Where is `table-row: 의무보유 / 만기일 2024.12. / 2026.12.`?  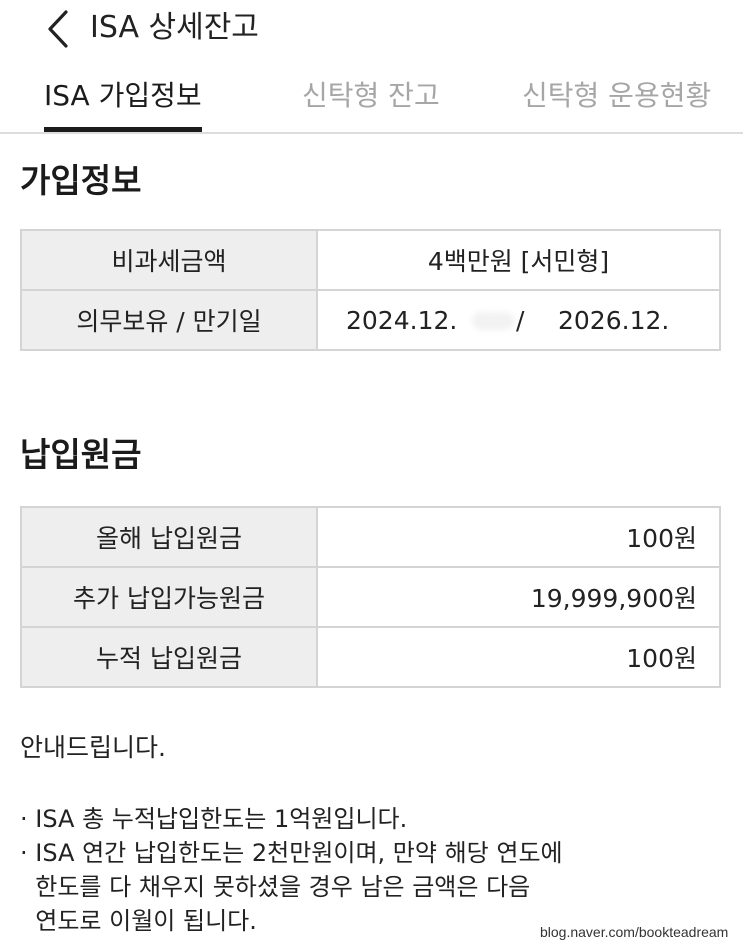 table-row: 의무보유 / 만기일 2024.12. / 2026.12. is located at coordinates (370, 320).